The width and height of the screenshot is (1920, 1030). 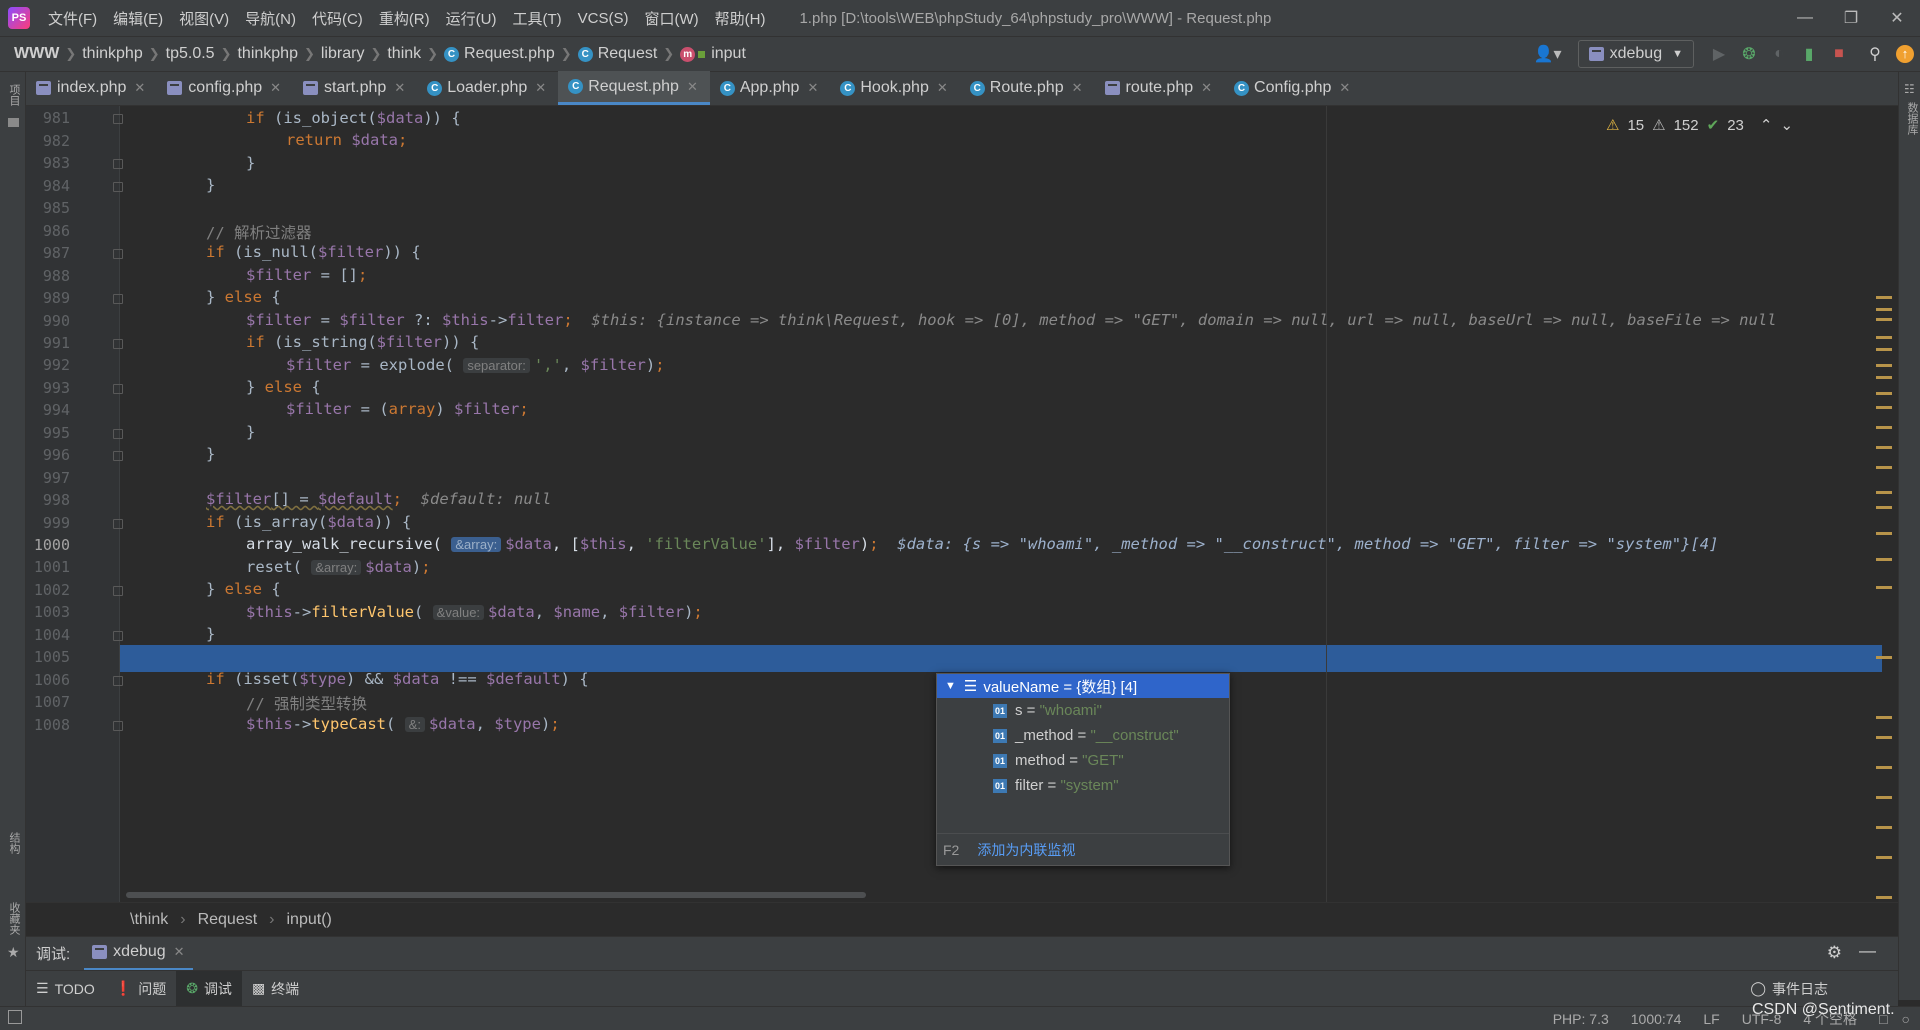 I want to click on line-number: 1001, so click(x=48, y=567).